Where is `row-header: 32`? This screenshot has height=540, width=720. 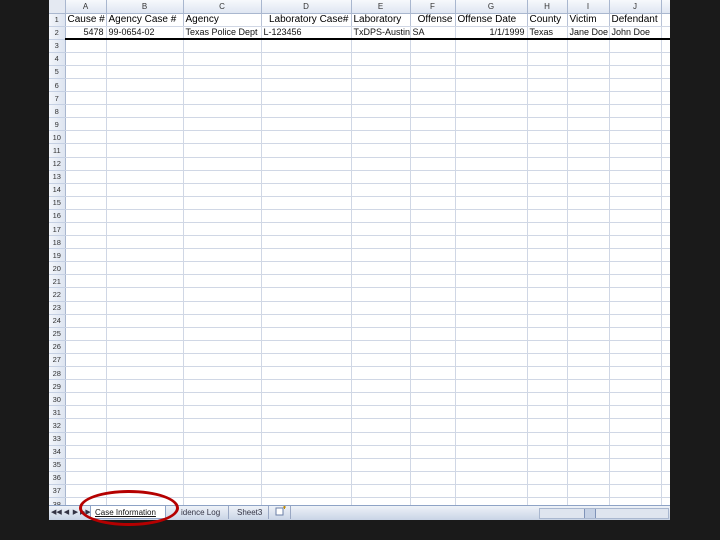 row-header: 32 is located at coordinates (57, 425).